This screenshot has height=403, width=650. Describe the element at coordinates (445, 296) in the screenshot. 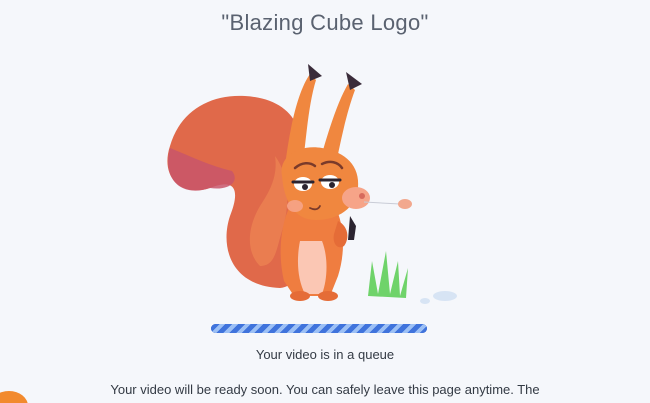

I see `rock-icon` at that location.